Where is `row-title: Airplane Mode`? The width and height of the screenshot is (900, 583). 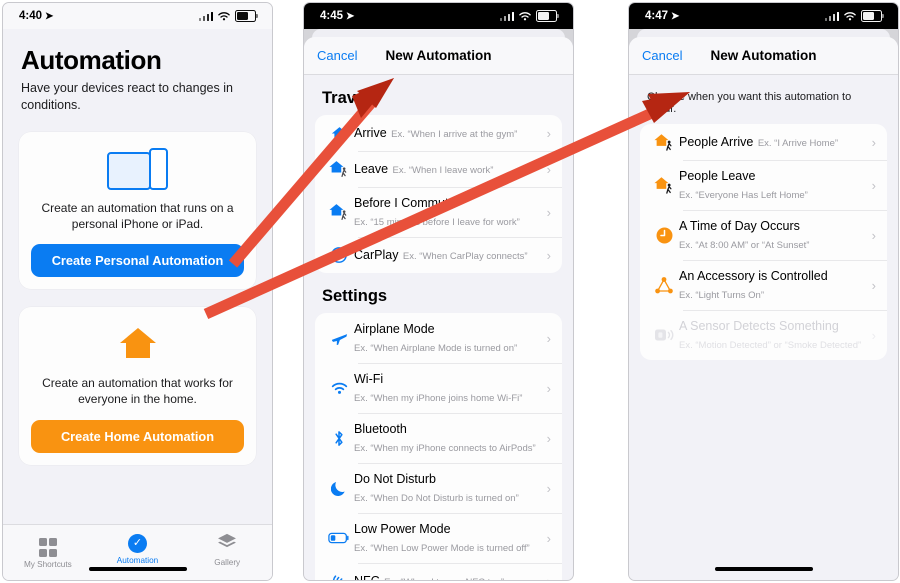
row-title: Airplane Mode is located at coordinates (394, 329).